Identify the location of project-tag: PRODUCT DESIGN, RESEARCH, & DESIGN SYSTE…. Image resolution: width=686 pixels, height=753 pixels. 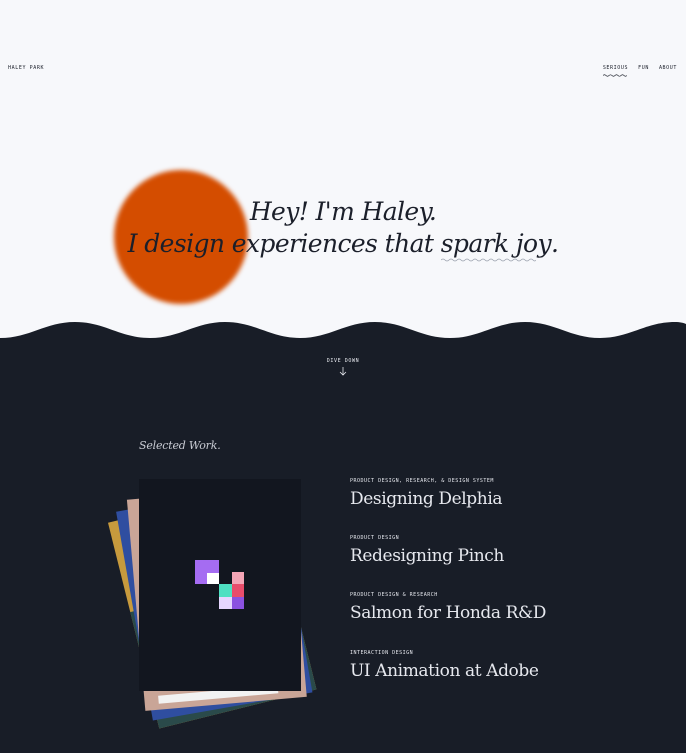
(422, 481).